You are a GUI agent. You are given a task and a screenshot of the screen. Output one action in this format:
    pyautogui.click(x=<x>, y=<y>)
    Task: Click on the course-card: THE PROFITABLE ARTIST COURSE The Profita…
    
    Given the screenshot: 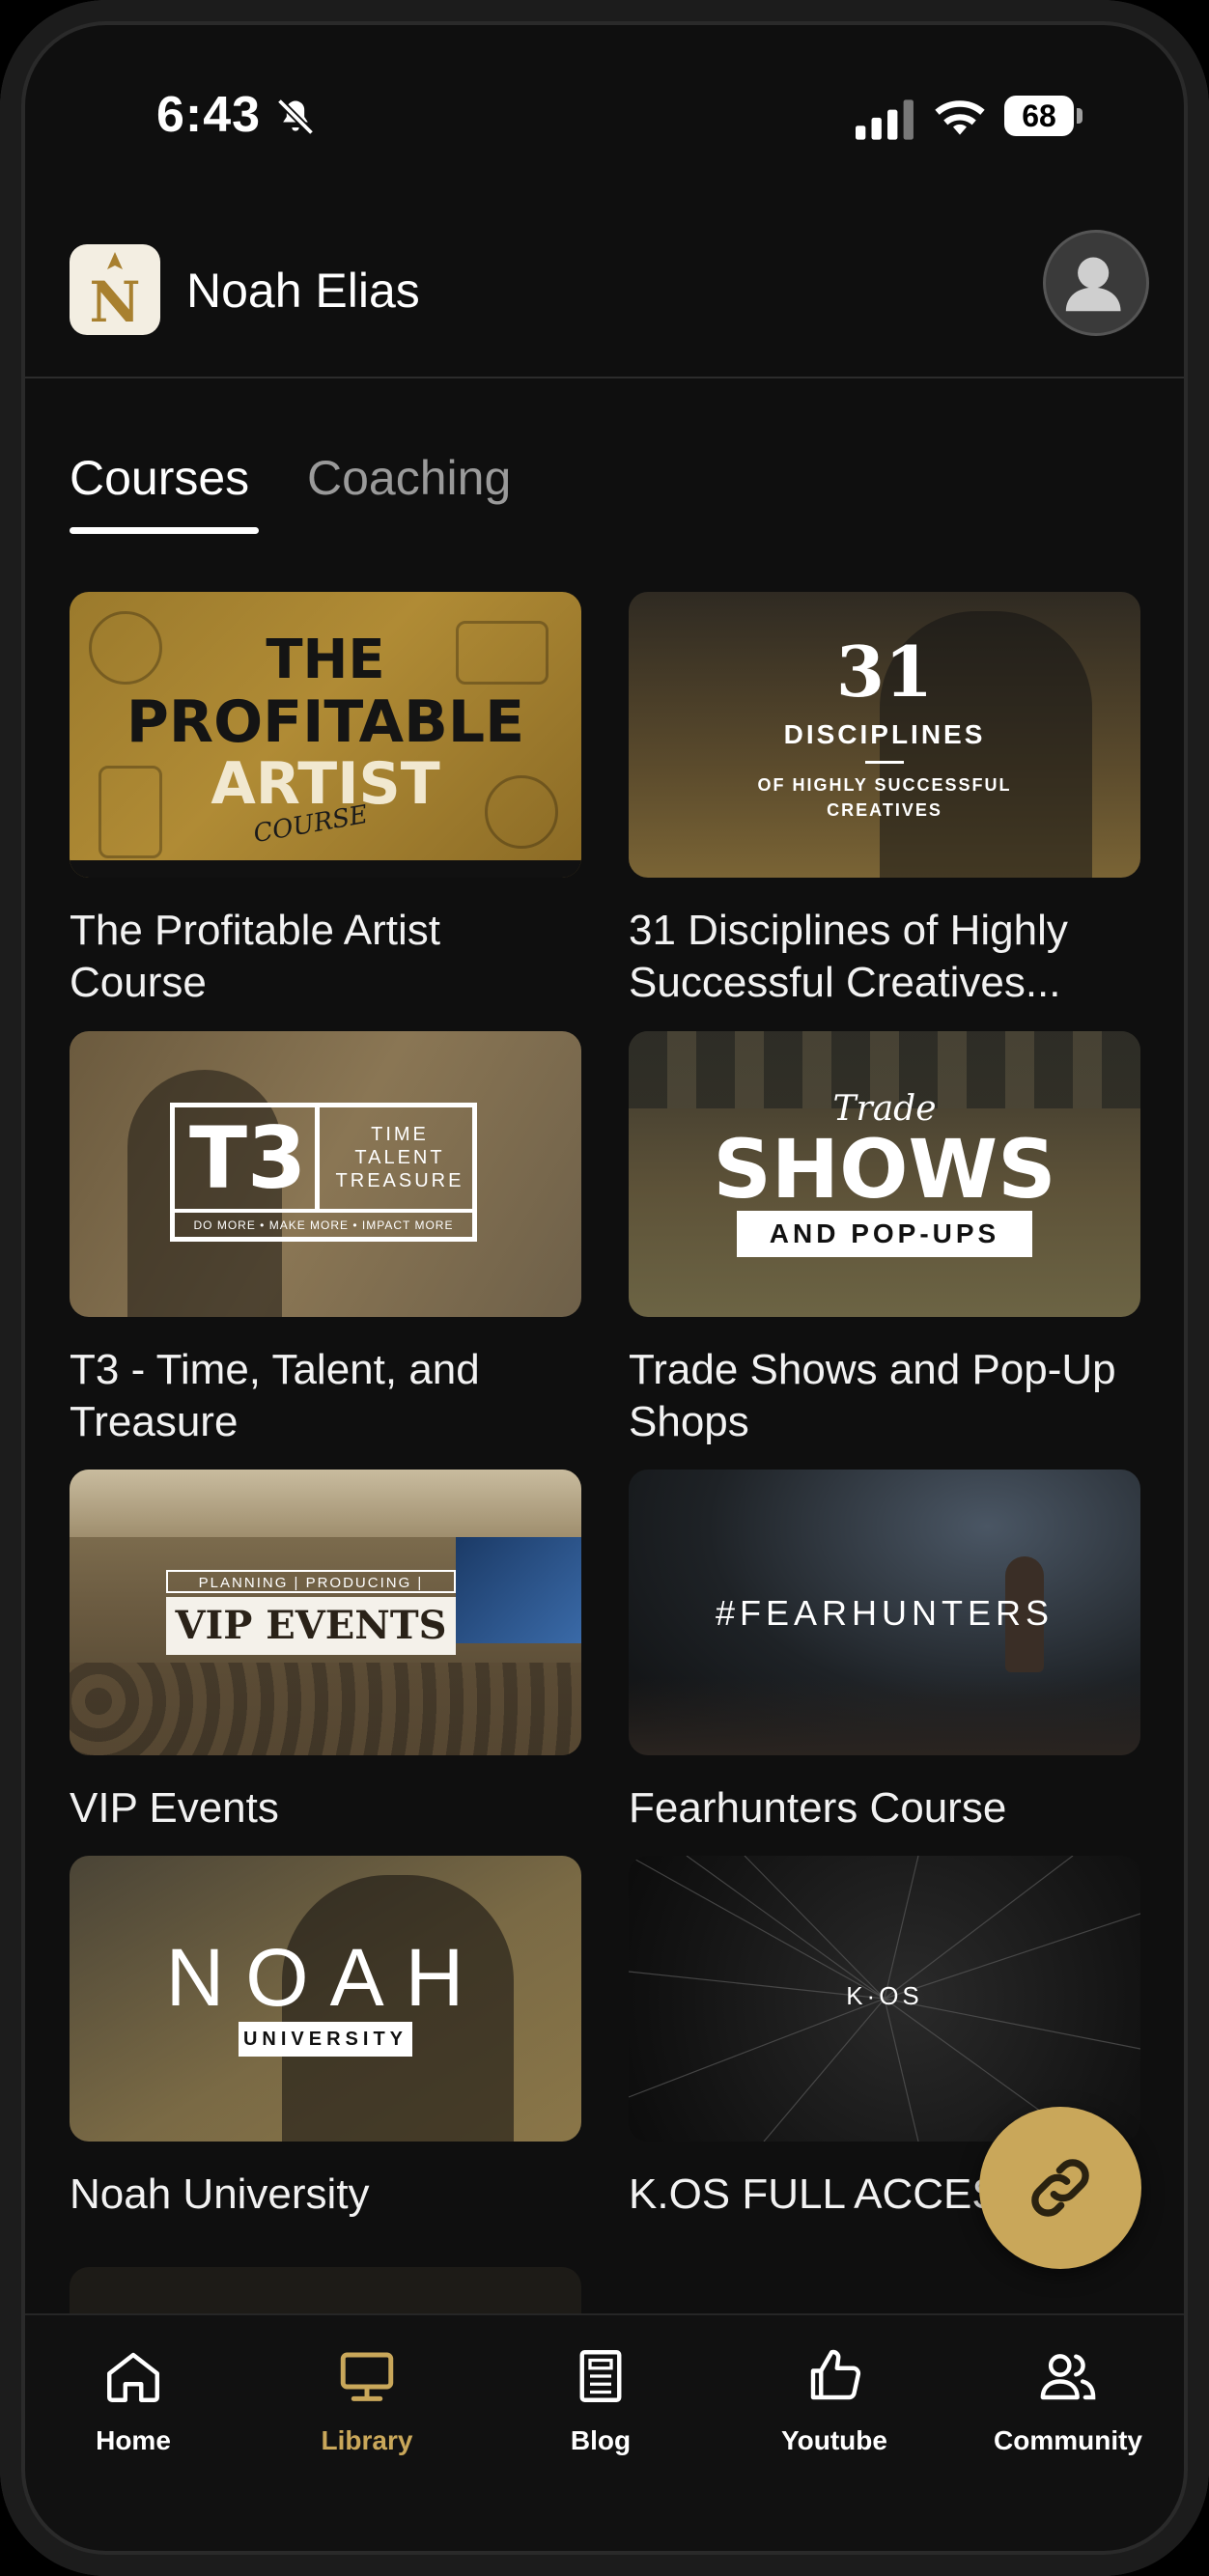 What is the action you would take?
    pyautogui.click(x=325, y=801)
    